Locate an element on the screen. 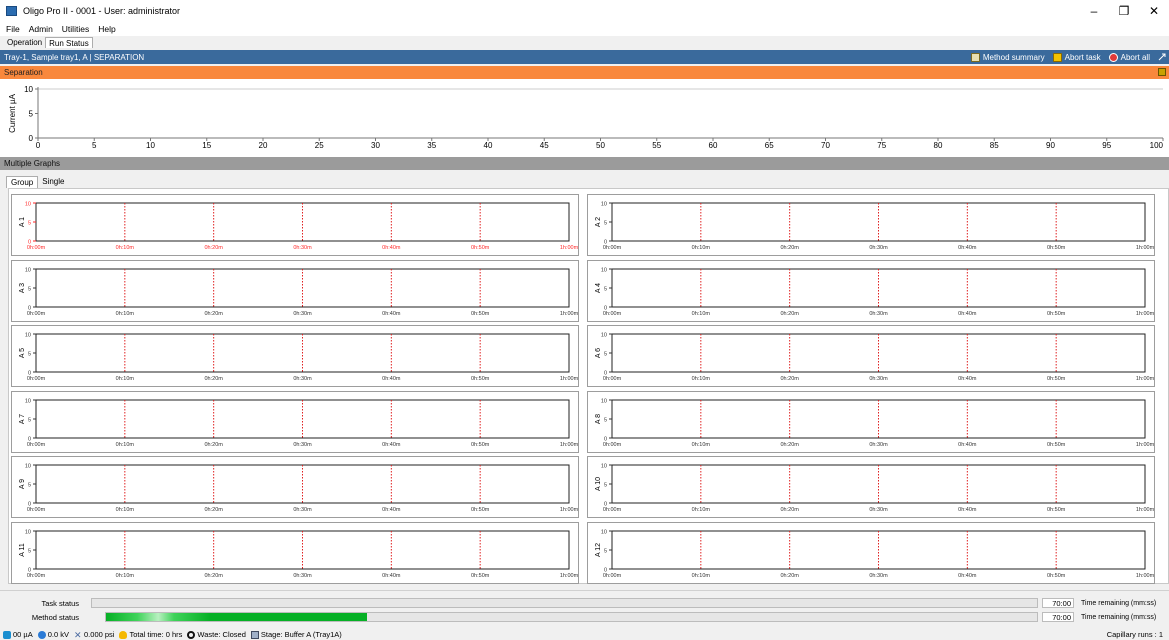 This screenshot has height=640, width=1169. stop-icon is located at coordinates (1113, 57).